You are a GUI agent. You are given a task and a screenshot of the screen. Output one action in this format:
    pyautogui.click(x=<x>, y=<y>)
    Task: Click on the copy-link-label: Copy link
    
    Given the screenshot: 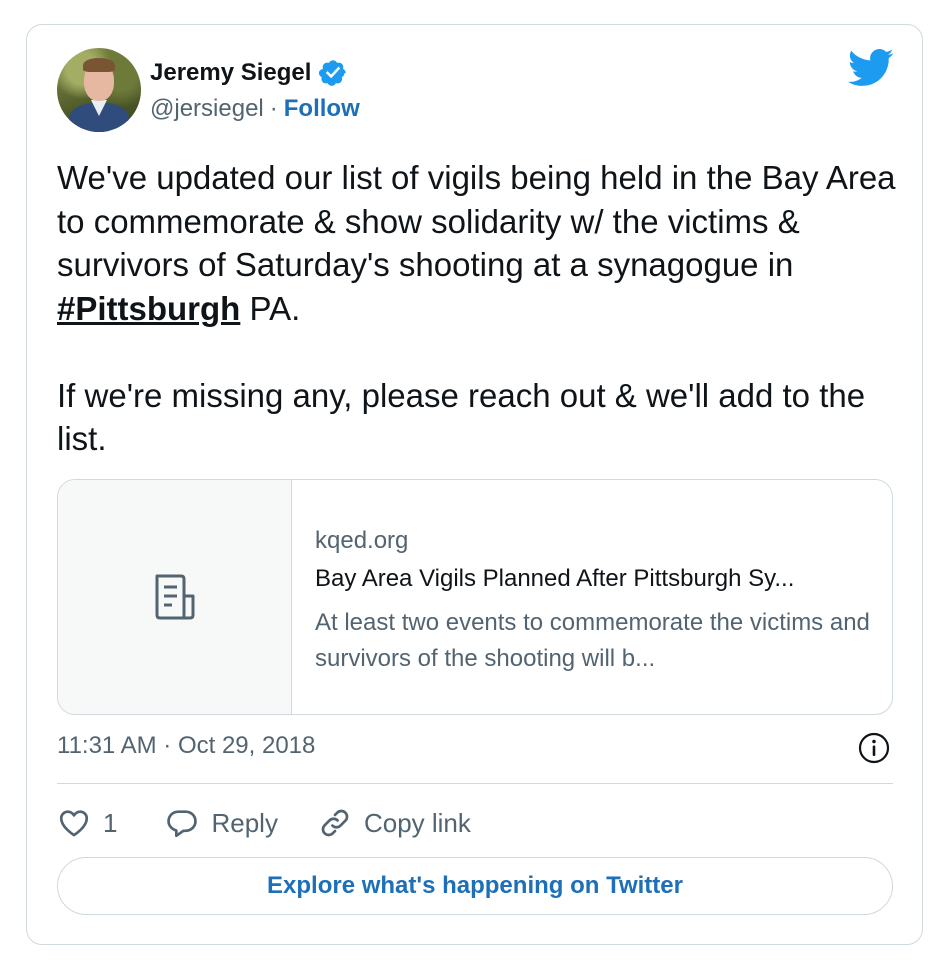 What is the action you would take?
    pyautogui.click(x=417, y=822)
    